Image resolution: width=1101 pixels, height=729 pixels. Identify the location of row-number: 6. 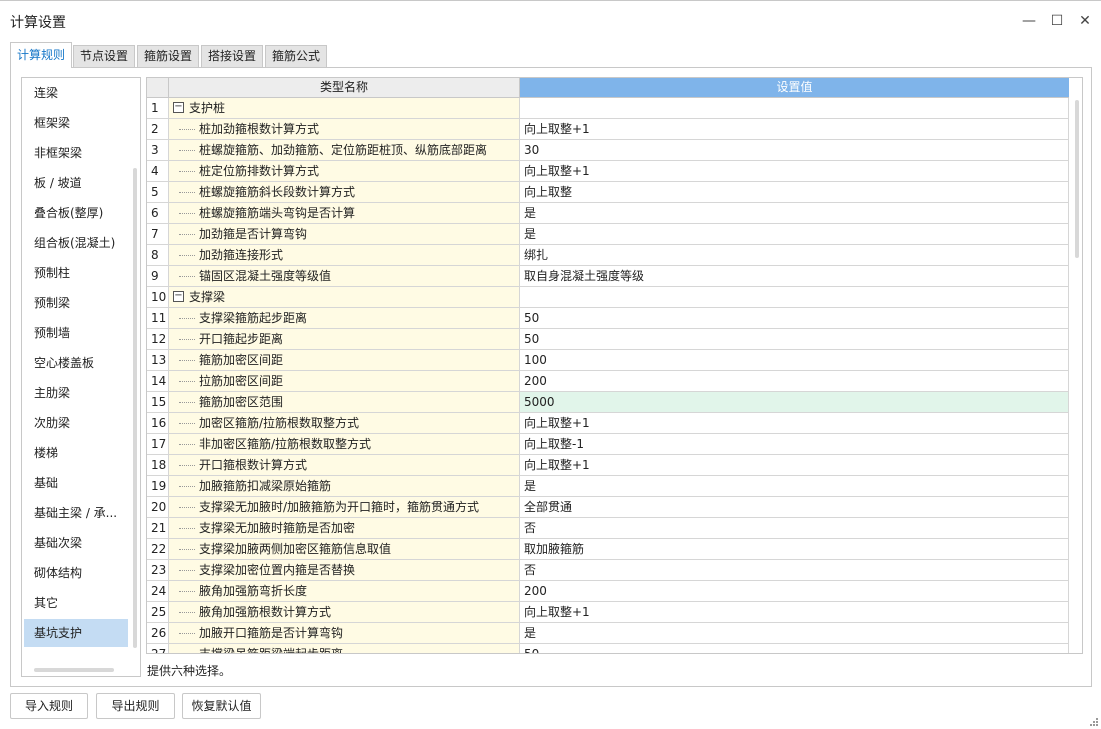
(158, 213).